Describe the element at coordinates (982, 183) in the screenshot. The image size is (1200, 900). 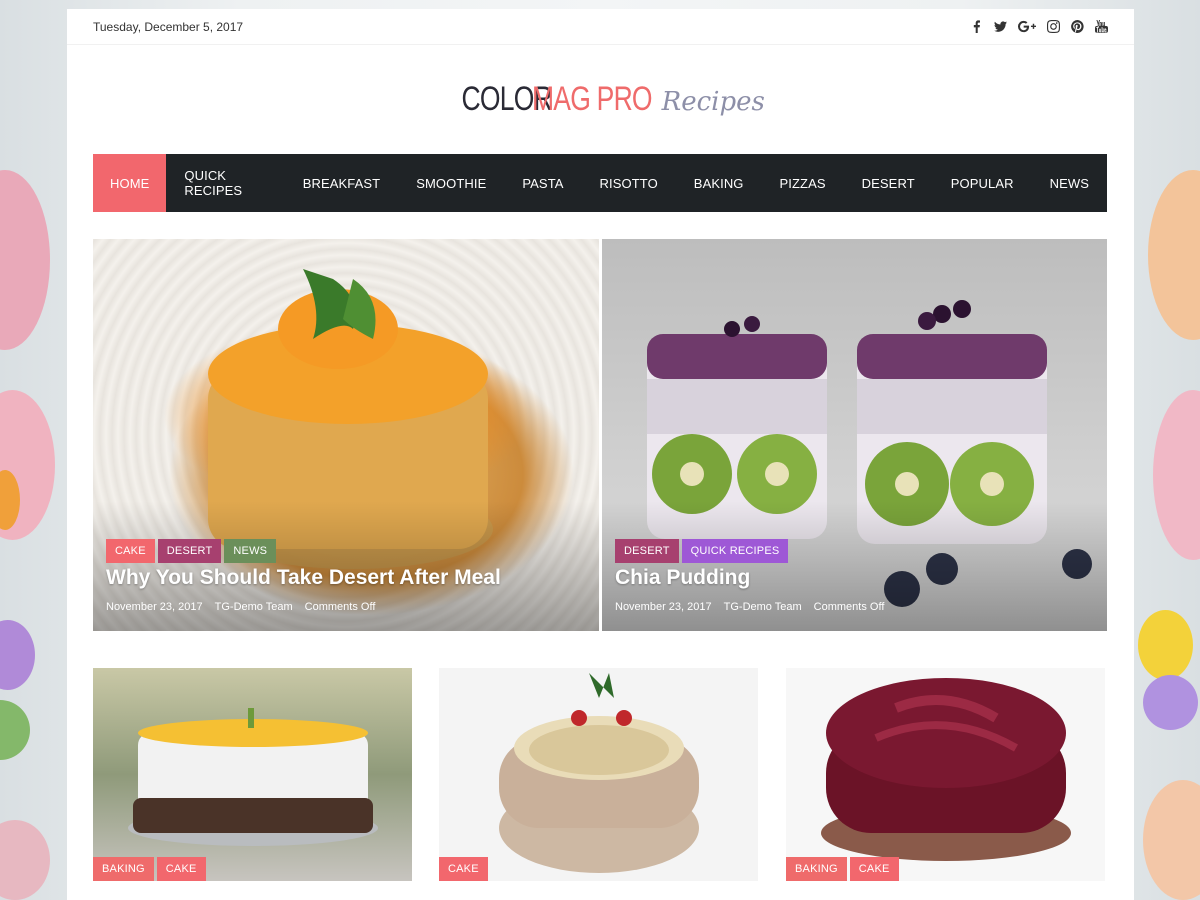
I see `nav-item-popular: POPULAR` at that location.